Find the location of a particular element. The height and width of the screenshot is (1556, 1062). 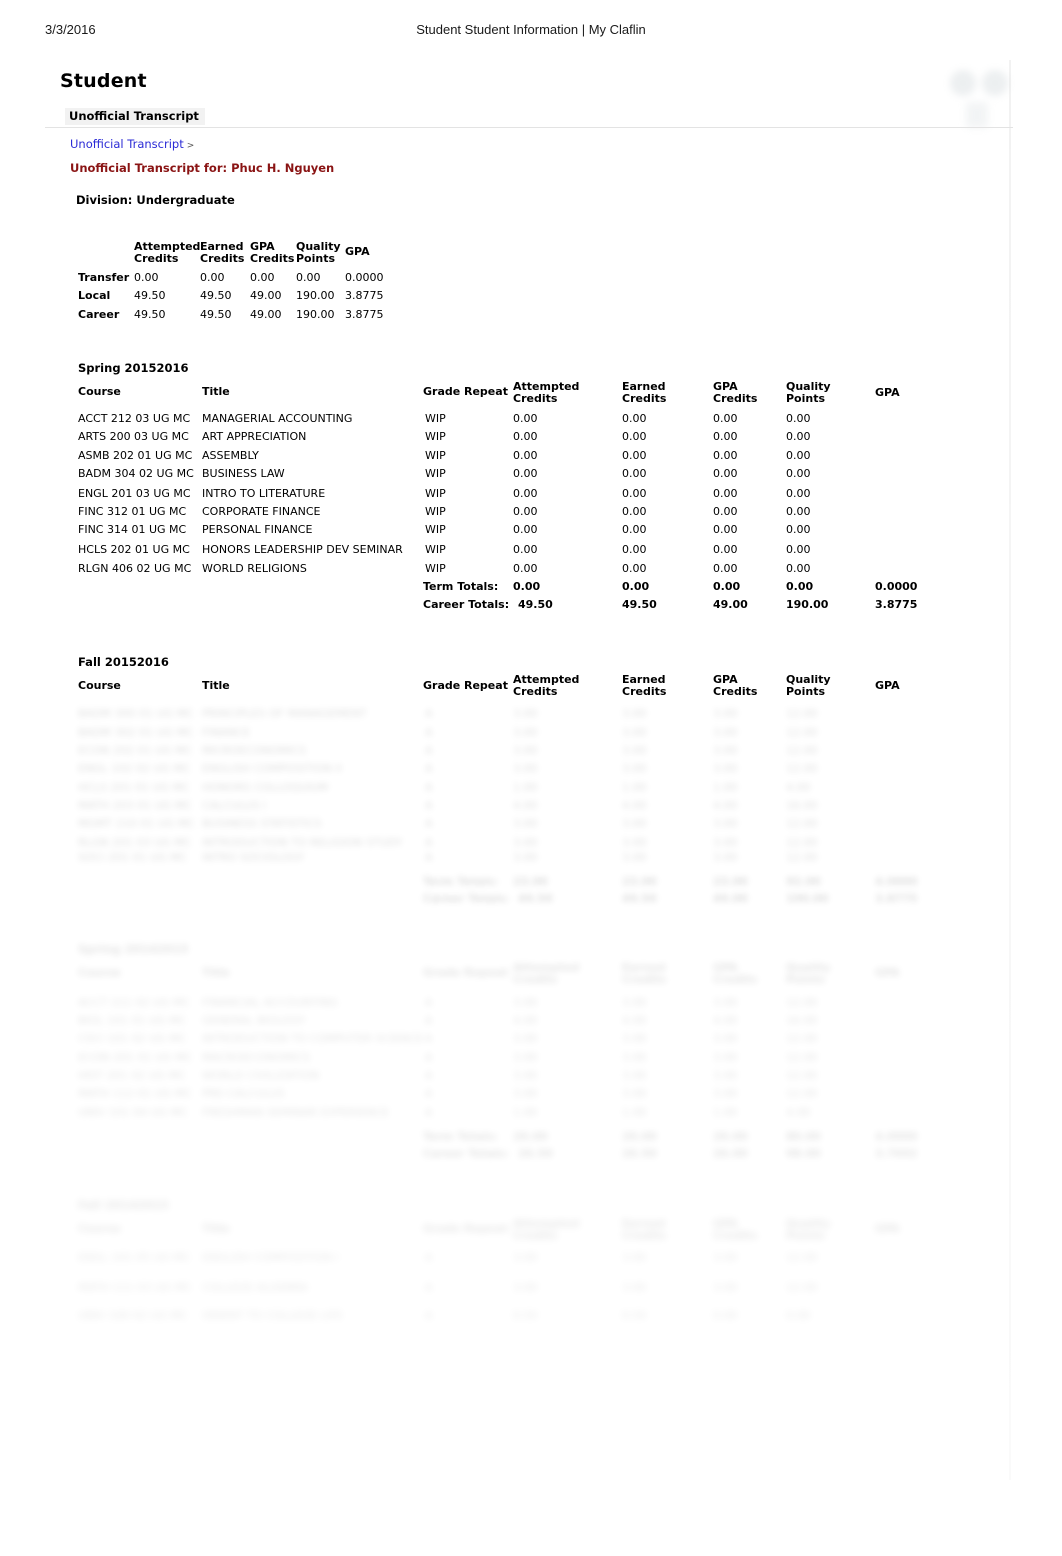

term-totals-attempted: 0.00 is located at coordinates (527, 586).